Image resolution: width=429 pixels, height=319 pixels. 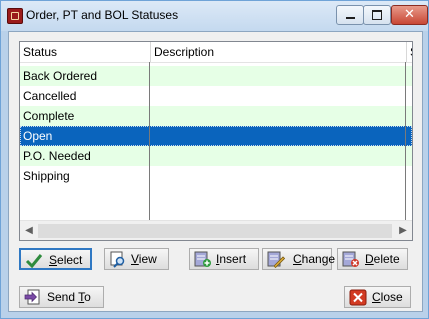 What do you see at coordinates (350, 18) in the screenshot?
I see `minimize-icon` at bounding box center [350, 18].